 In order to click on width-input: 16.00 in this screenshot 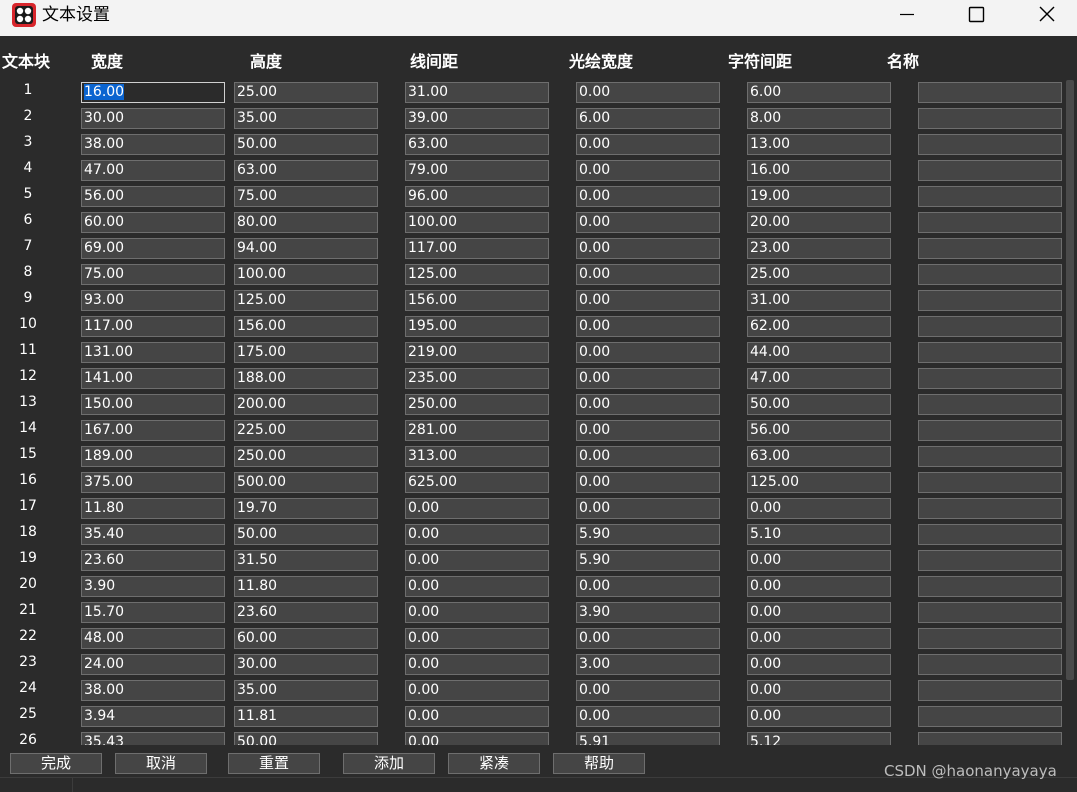, I will do `click(153, 92)`.